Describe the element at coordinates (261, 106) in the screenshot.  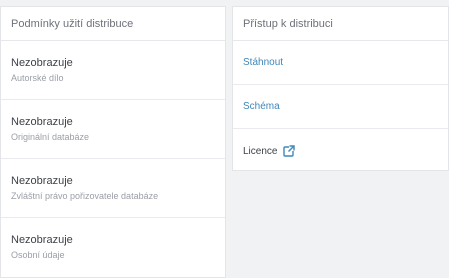
I see `schema-link: Schéma` at that location.